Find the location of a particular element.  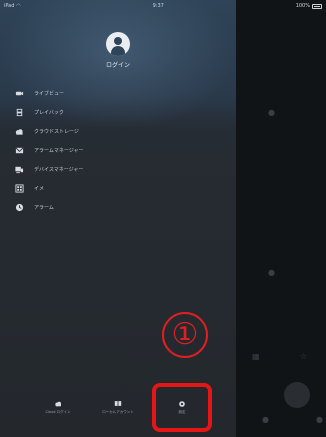

menu-item-live-view: ライブビュー is located at coordinates (118, 93).